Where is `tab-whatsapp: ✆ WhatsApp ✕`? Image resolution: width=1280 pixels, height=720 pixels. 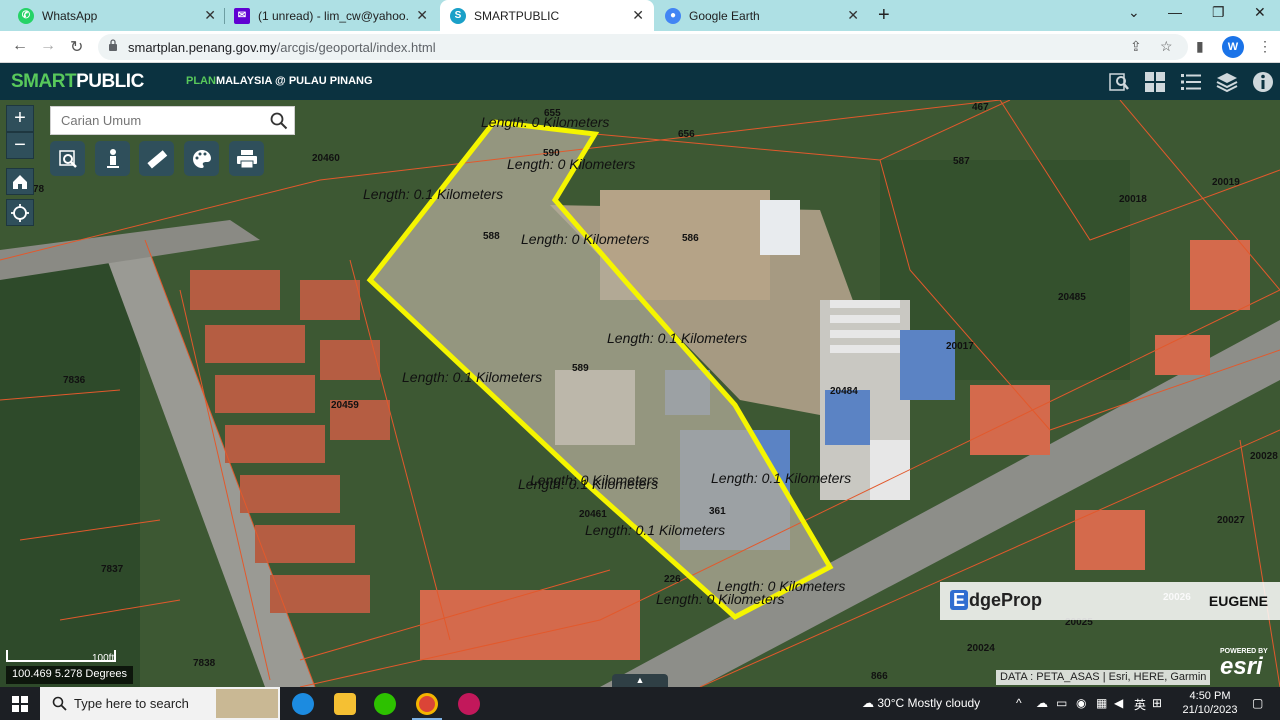
tab-whatsapp: ✆ WhatsApp ✕ is located at coordinates (117, 15).